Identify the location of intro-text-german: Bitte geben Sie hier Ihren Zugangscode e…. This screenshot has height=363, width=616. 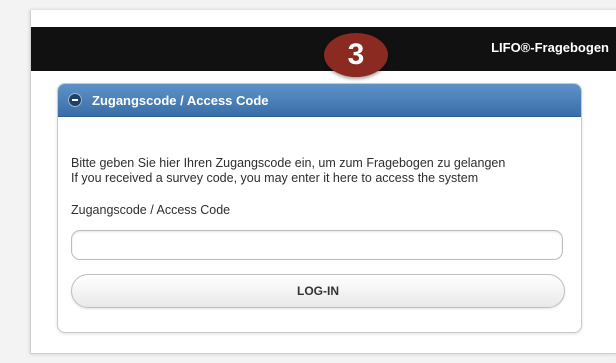
(288, 163).